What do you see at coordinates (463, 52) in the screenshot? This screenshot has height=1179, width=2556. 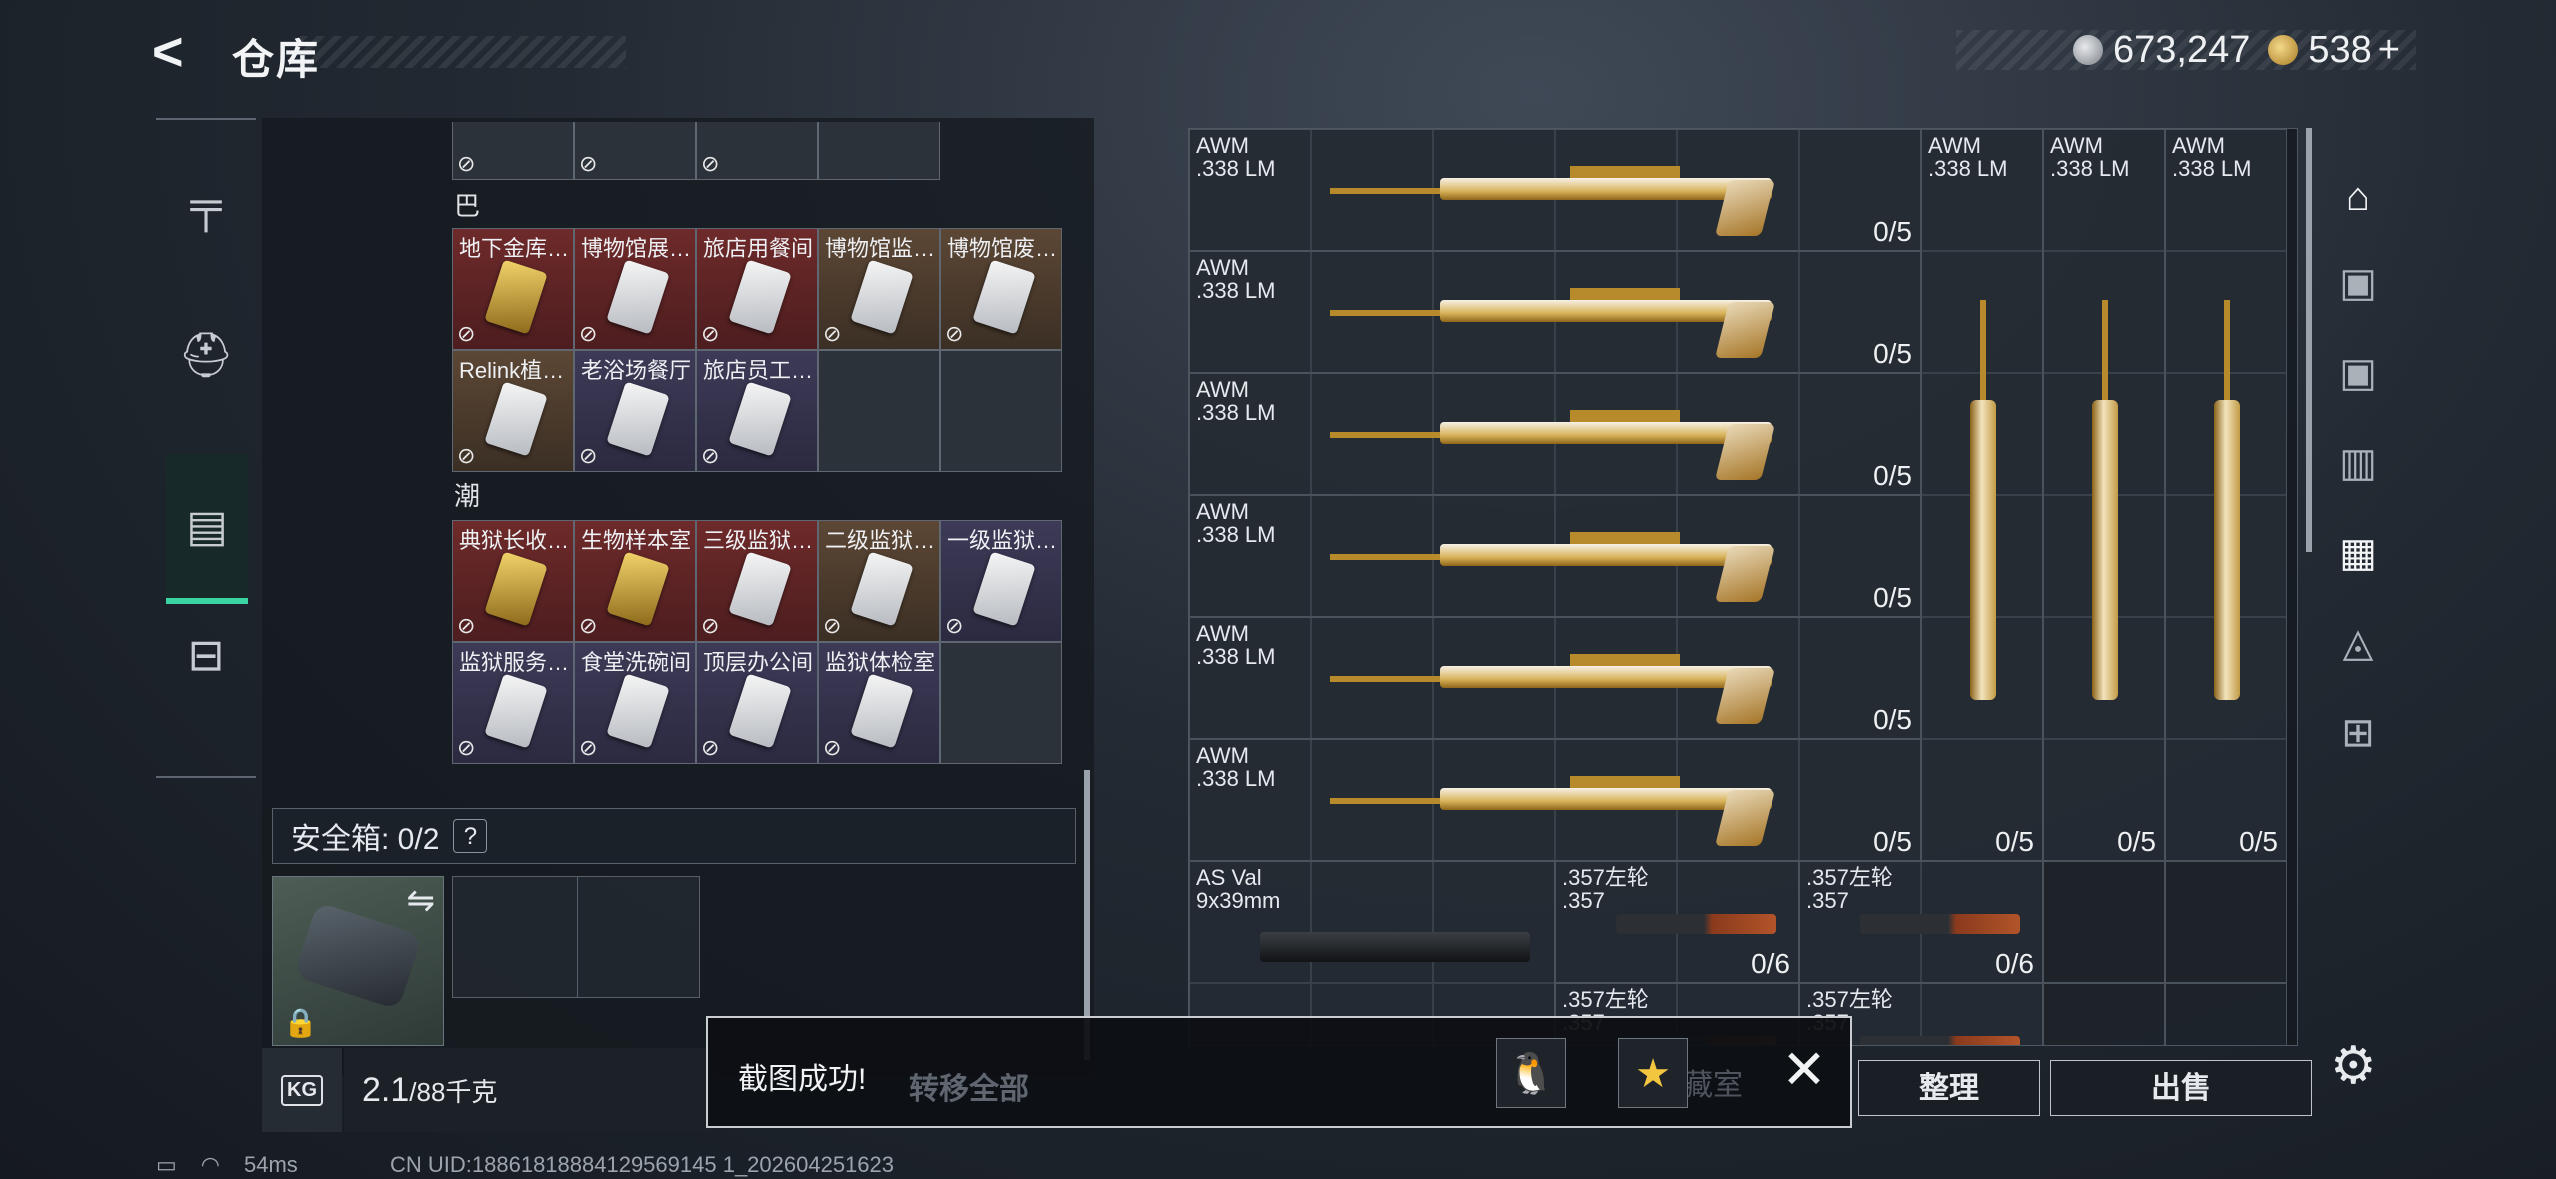 I see `title-stripe` at bounding box center [463, 52].